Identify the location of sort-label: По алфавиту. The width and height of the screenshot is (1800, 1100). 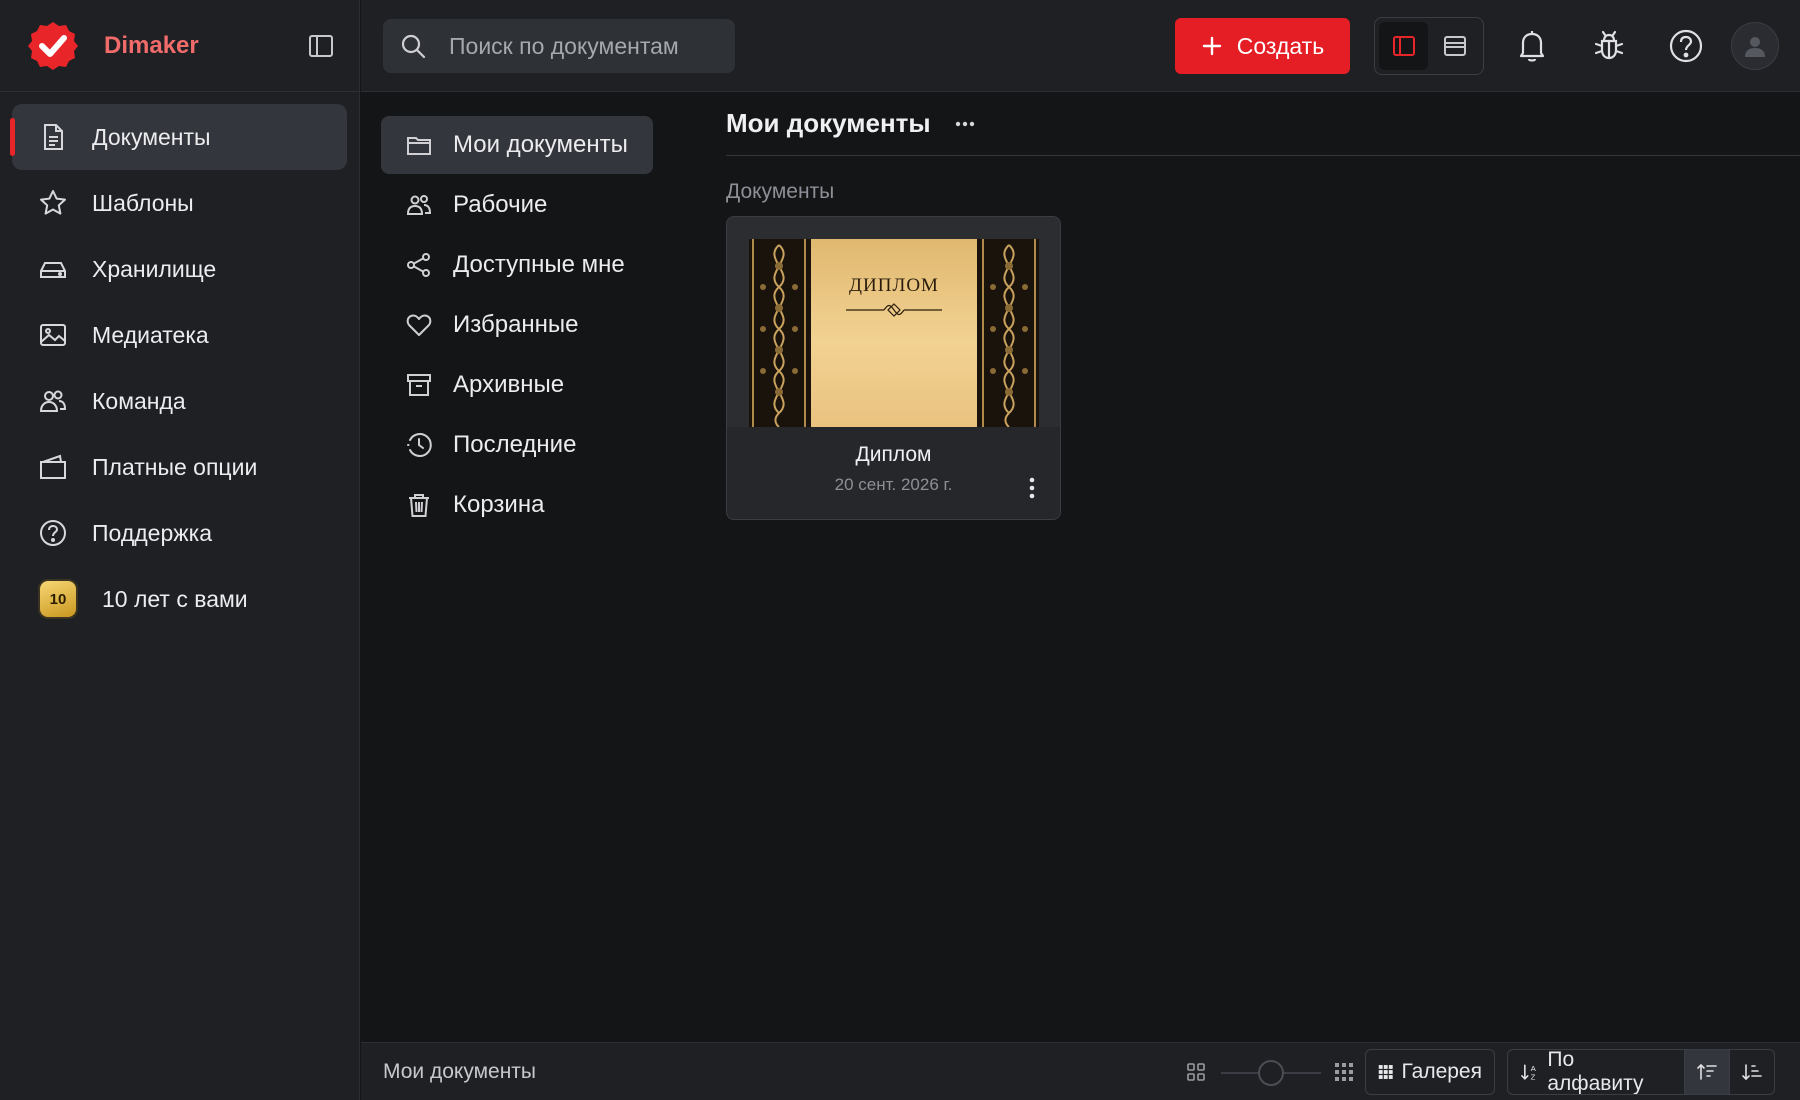
(1595, 1072).